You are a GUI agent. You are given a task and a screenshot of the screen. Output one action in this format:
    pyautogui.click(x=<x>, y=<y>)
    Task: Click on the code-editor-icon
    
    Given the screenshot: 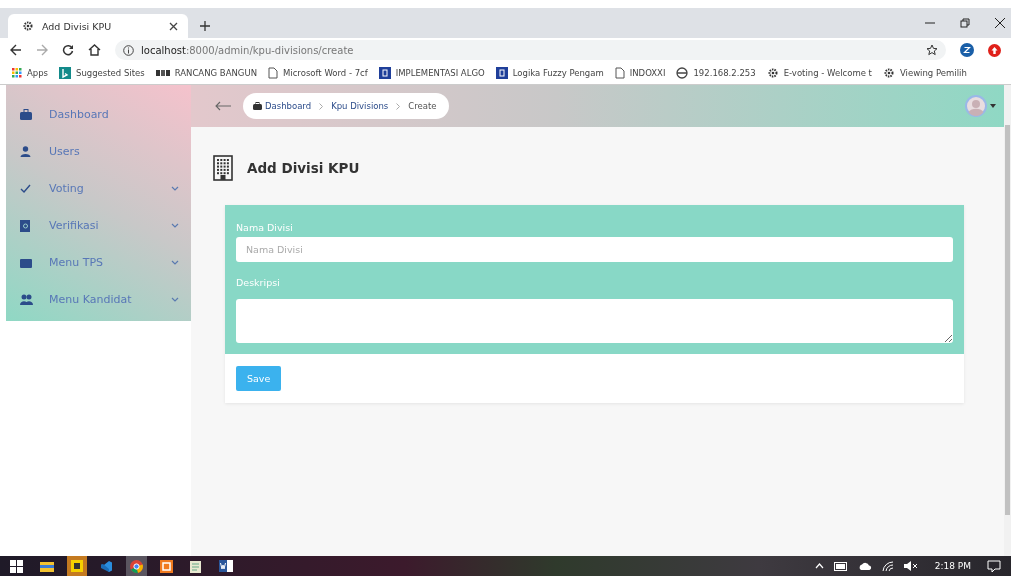 What is the action you would take?
    pyautogui.click(x=106, y=566)
    